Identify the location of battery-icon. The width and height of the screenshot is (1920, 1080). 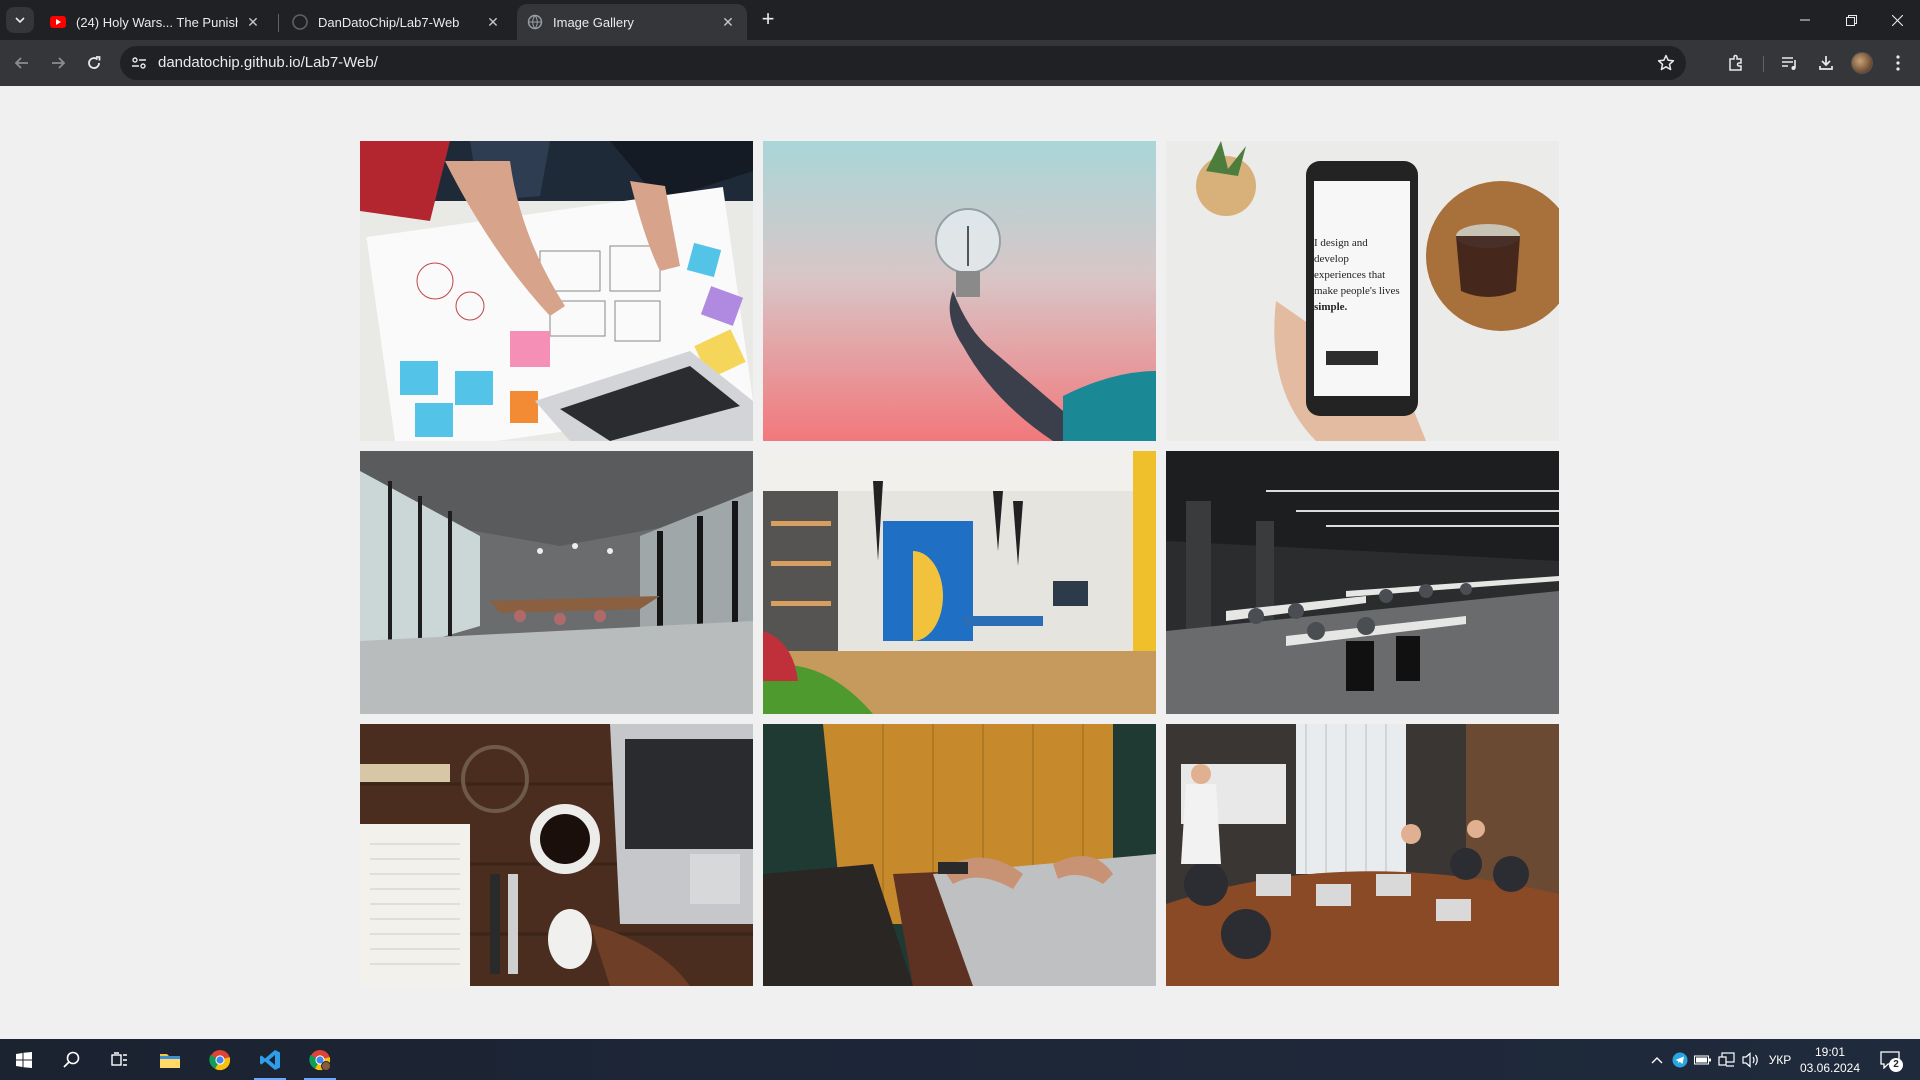
(1702, 1059).